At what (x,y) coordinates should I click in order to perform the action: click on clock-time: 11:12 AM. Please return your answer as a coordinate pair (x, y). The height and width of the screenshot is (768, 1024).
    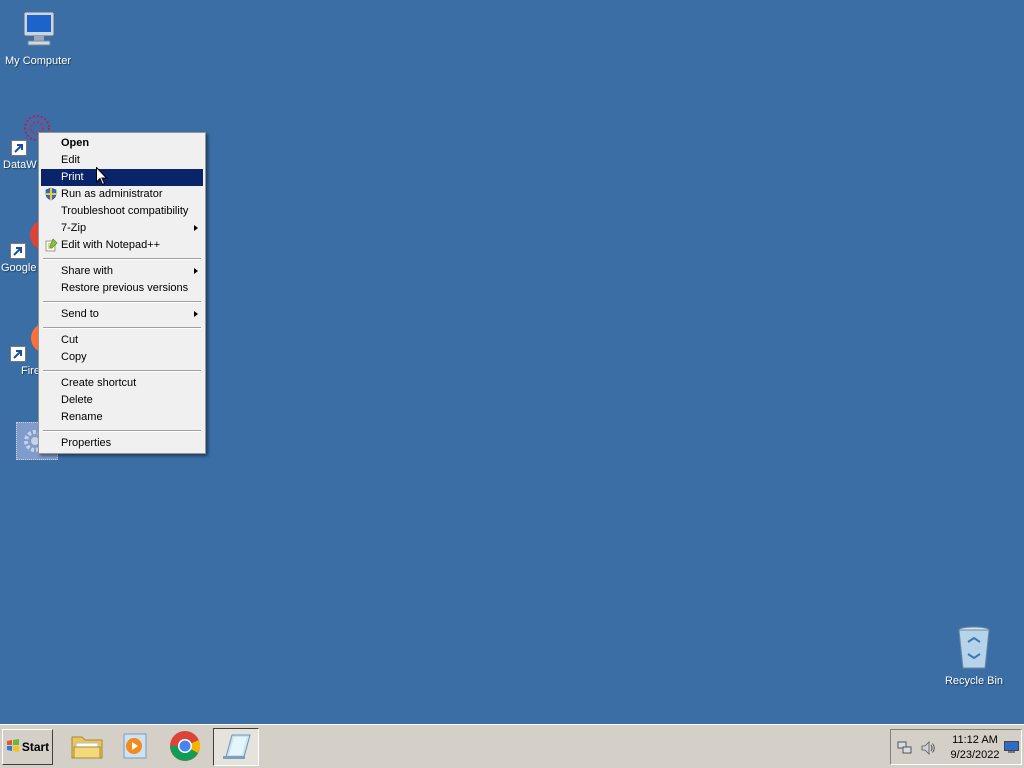
    Looking at the image, I should click on (975, 740).